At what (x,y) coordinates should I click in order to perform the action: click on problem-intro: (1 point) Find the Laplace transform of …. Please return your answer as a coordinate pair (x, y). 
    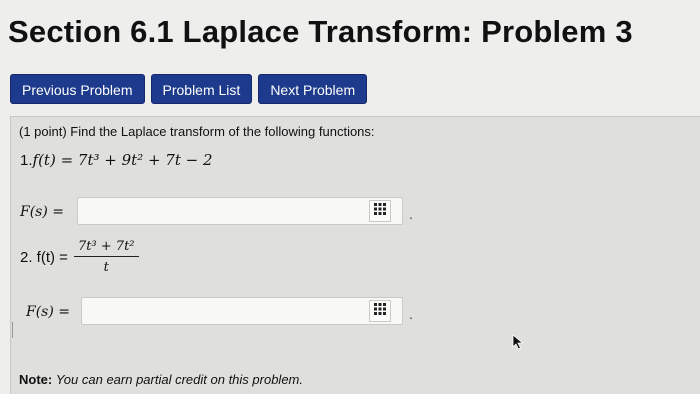
    Looking at the image, I should click on (197, 131).